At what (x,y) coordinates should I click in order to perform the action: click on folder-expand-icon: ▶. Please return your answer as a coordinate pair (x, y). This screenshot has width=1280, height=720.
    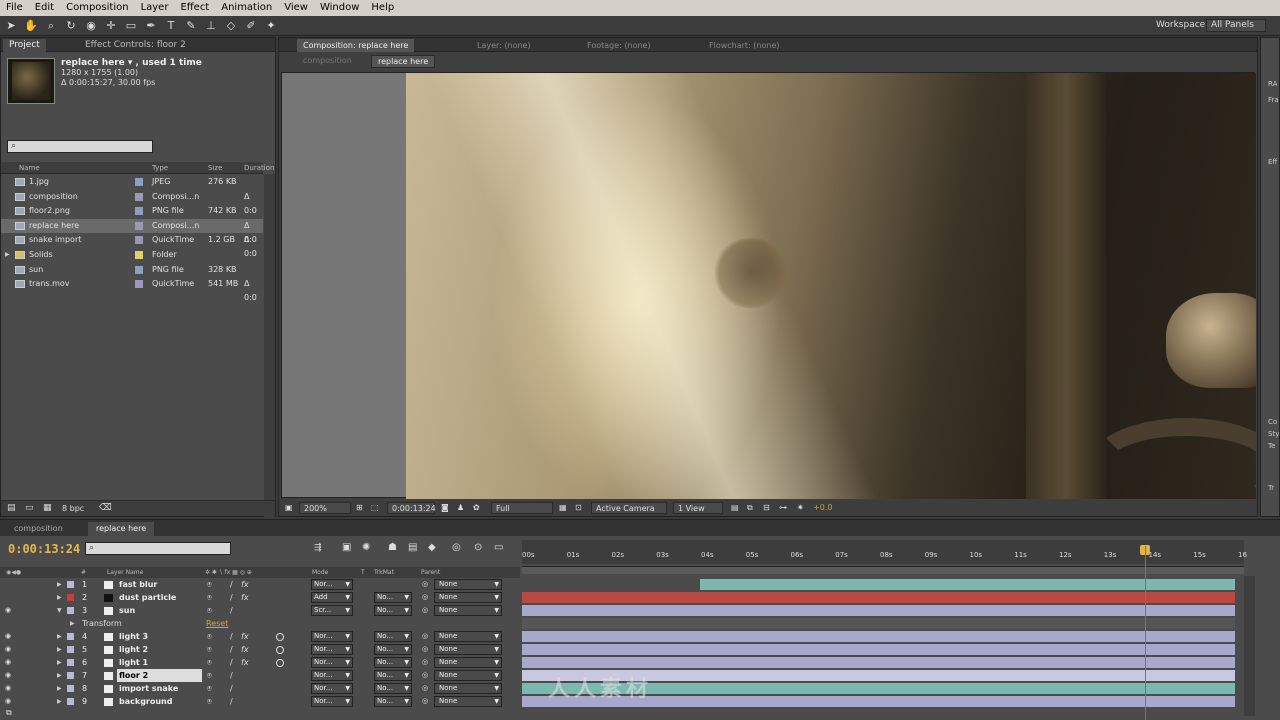
    Looking at the image, I should click on (7, 255).